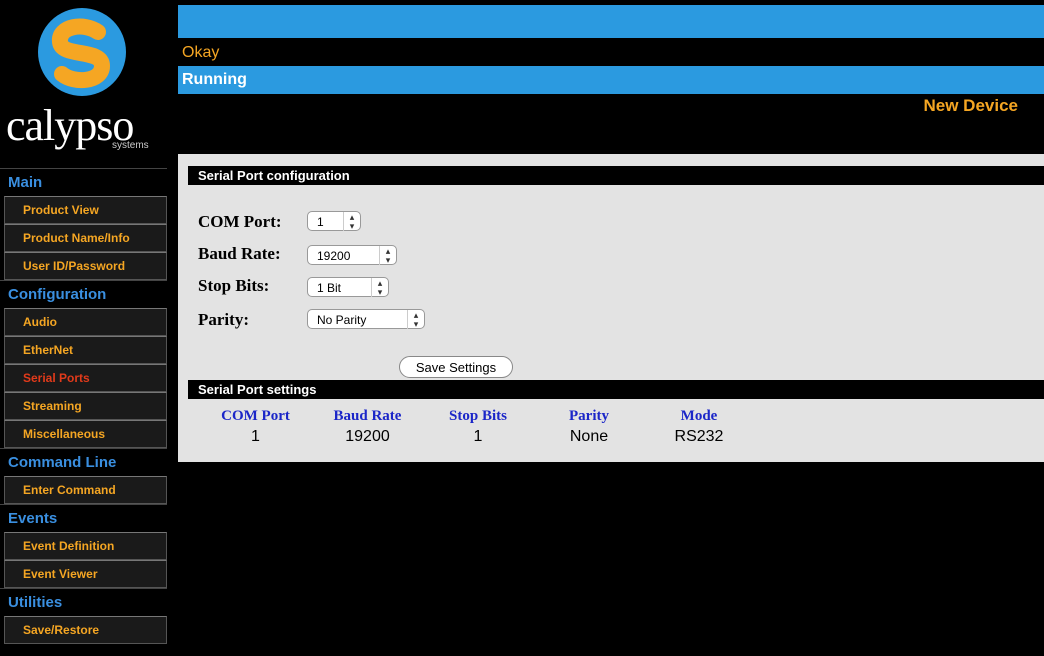  What do you see at coordinates (83, 602) in the screenshot?
I see `sidebar-section-utilities: Utilities` at bounding box center [83, 602].